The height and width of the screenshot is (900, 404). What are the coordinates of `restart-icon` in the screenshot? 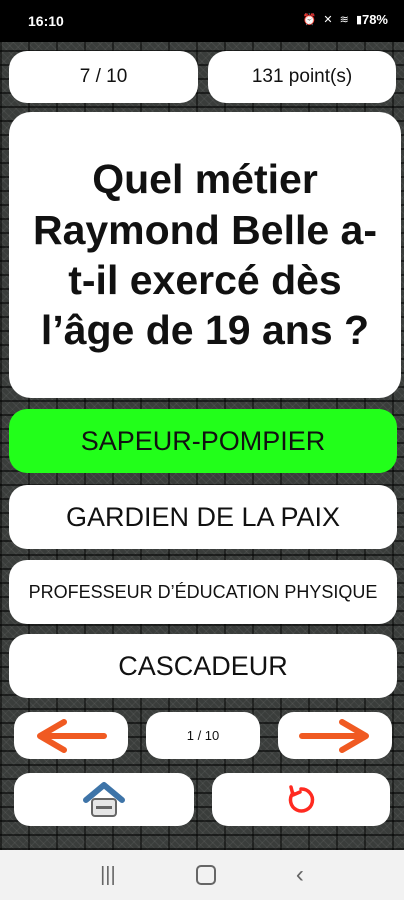 It's located at (301, 798).